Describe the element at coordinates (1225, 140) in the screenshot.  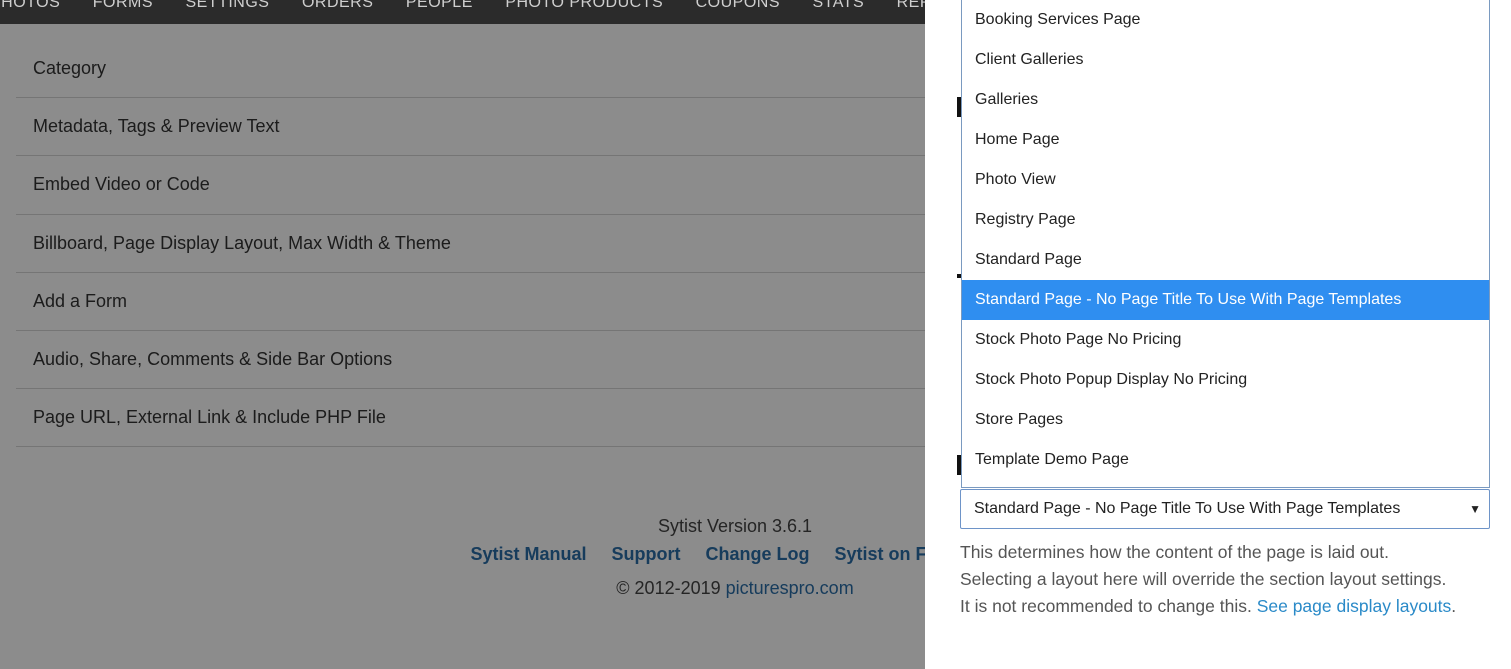
I see `layout-option: Home Page` at that location.